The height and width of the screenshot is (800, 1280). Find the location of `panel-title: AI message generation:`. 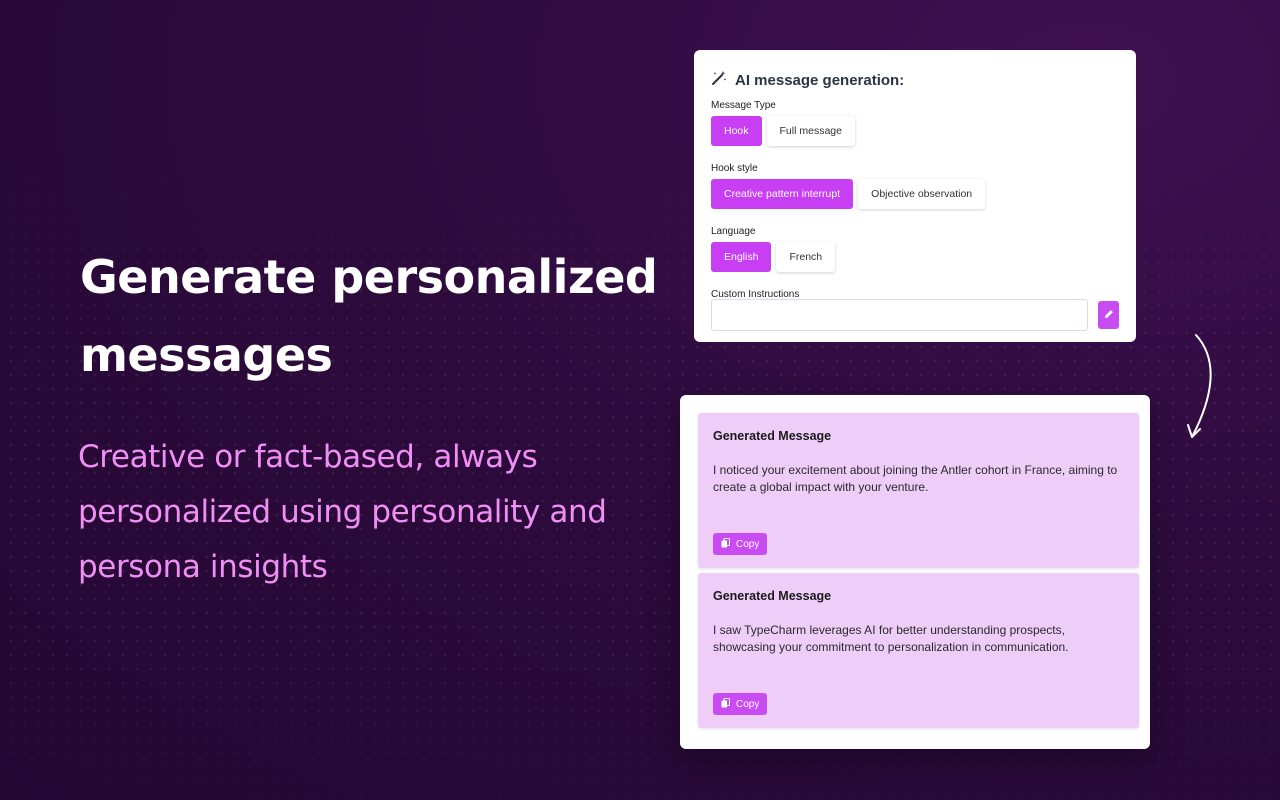

panel-title: AI message generation: is located at coordinates (820, 80).